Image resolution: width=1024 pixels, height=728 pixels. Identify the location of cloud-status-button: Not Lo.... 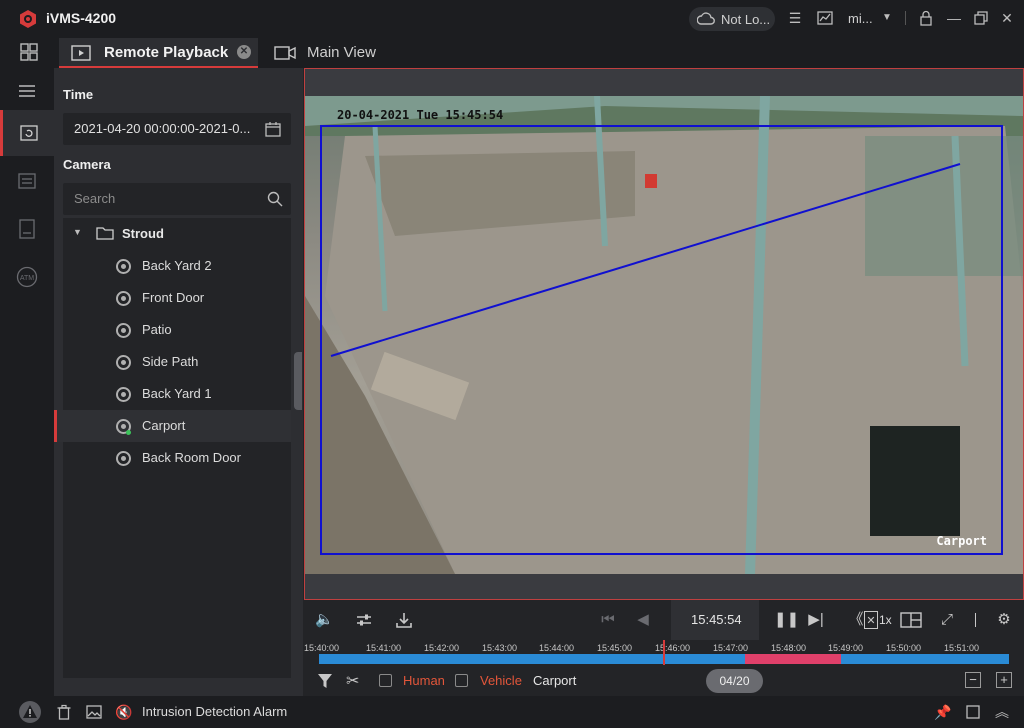
(732, 19).